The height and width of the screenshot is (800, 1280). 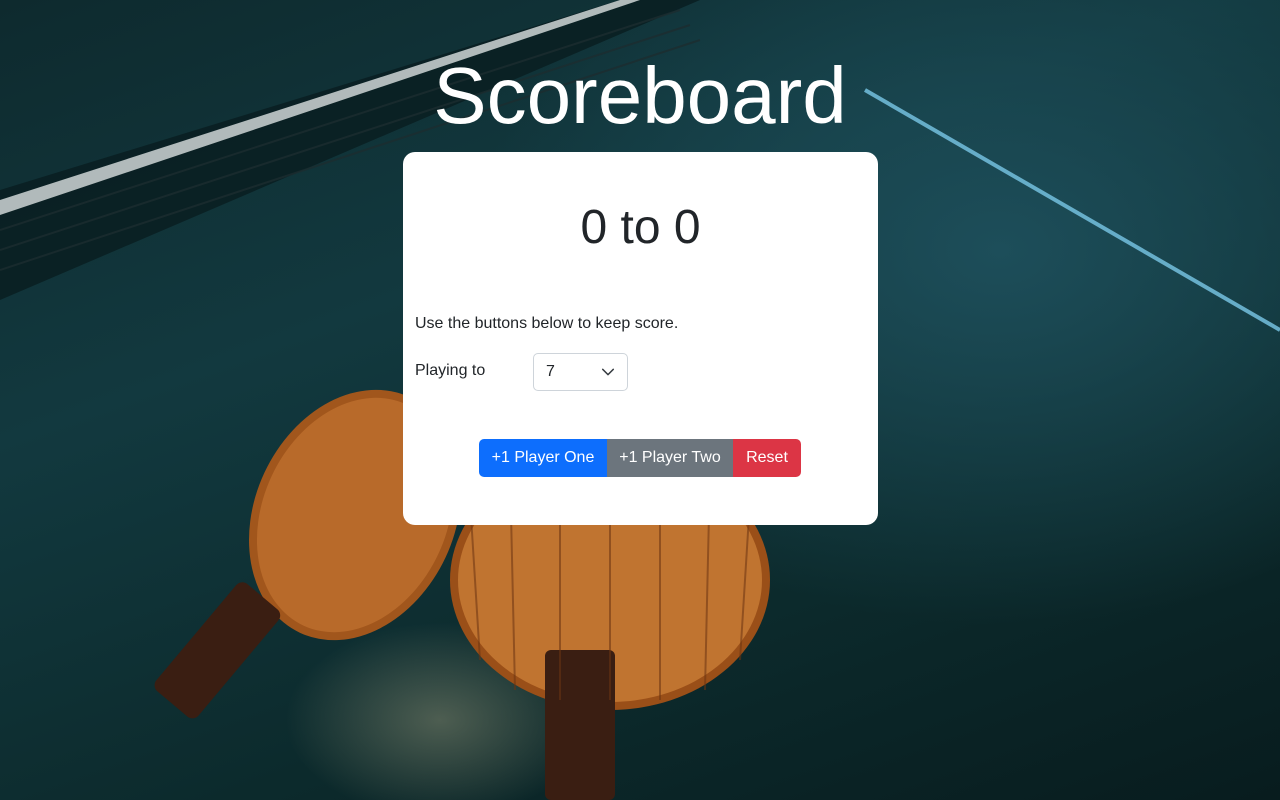 What do you see at coordinates (640, 227) in the screenshot?
I see `score-display: 0 to 0` at bounding box center [640, 227].